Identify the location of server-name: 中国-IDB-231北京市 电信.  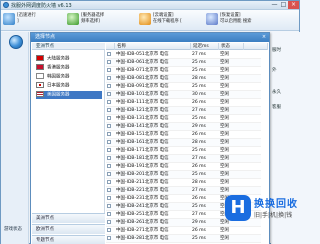
(142, 198).